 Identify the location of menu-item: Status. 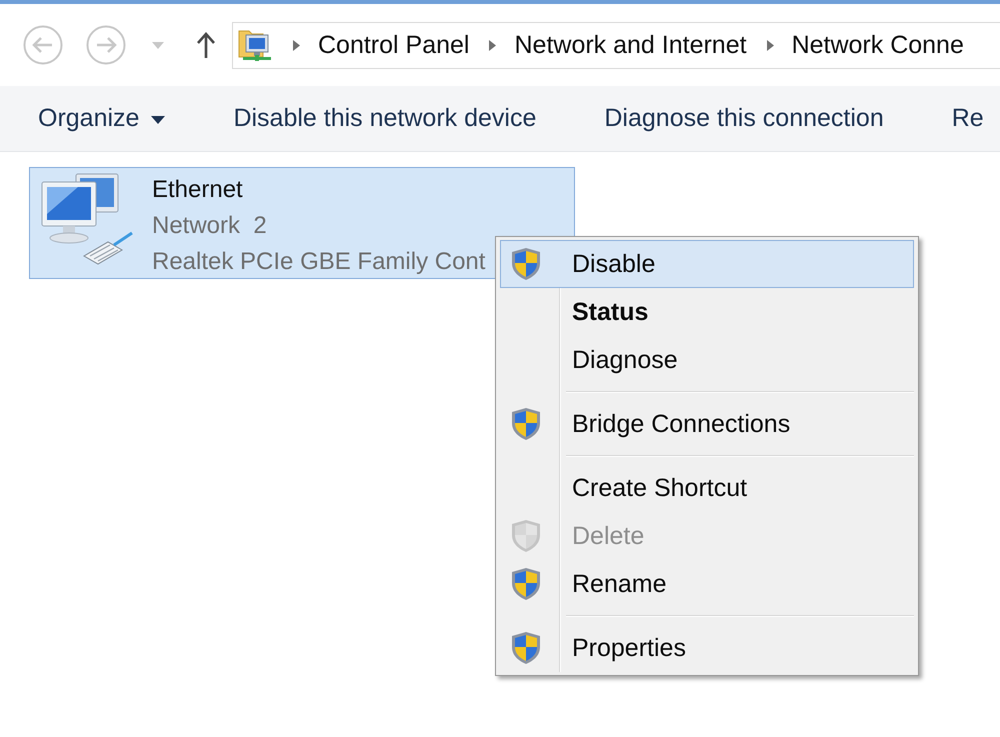
(707, 312).